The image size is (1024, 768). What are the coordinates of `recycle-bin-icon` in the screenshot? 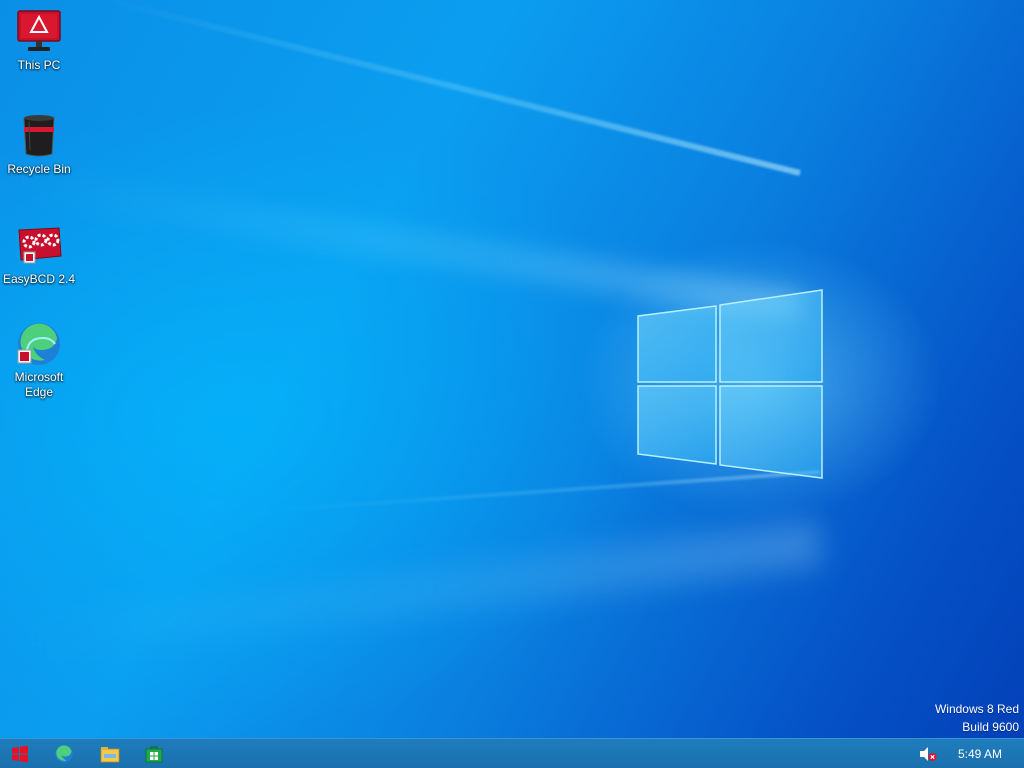 It's located at (39, 136).